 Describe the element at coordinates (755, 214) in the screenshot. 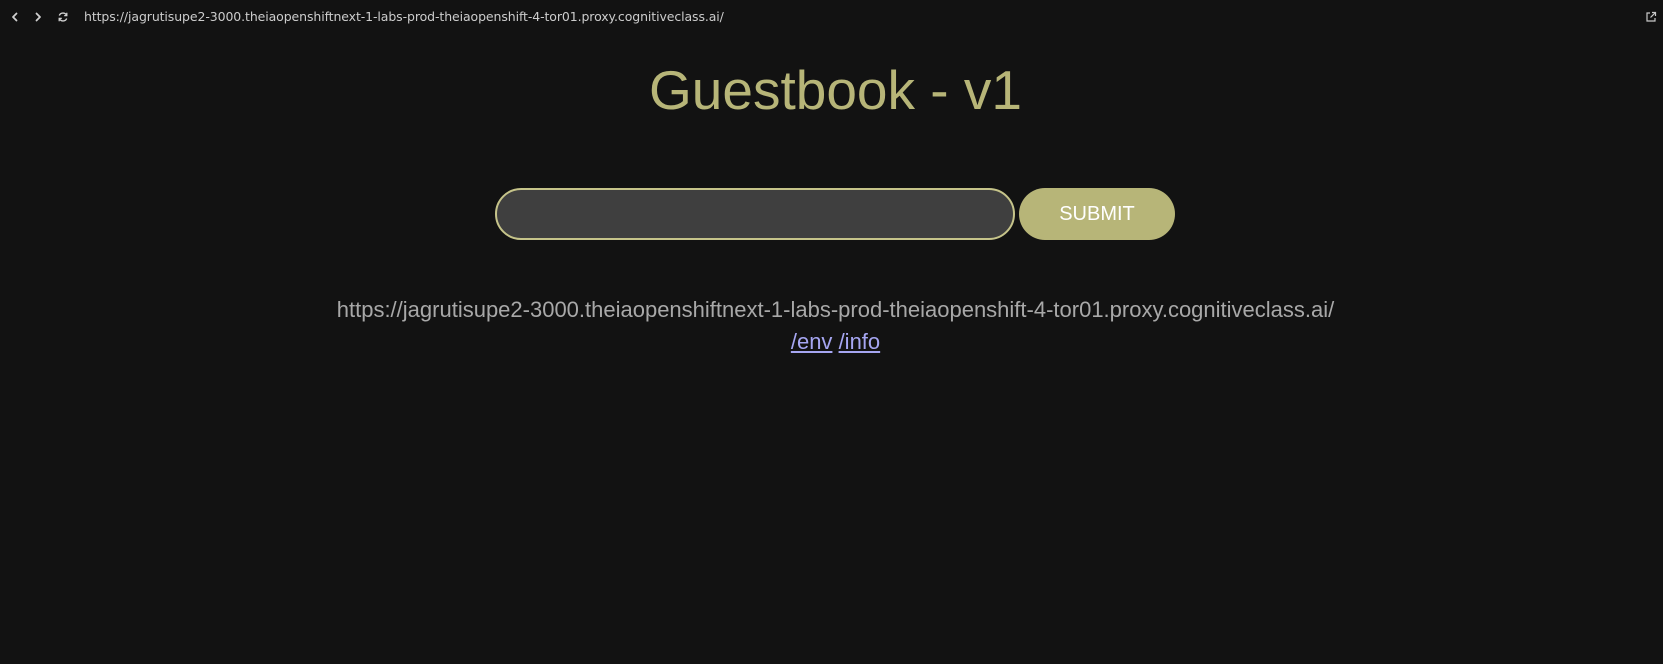

I see `guestbook-entry-input` at that location.